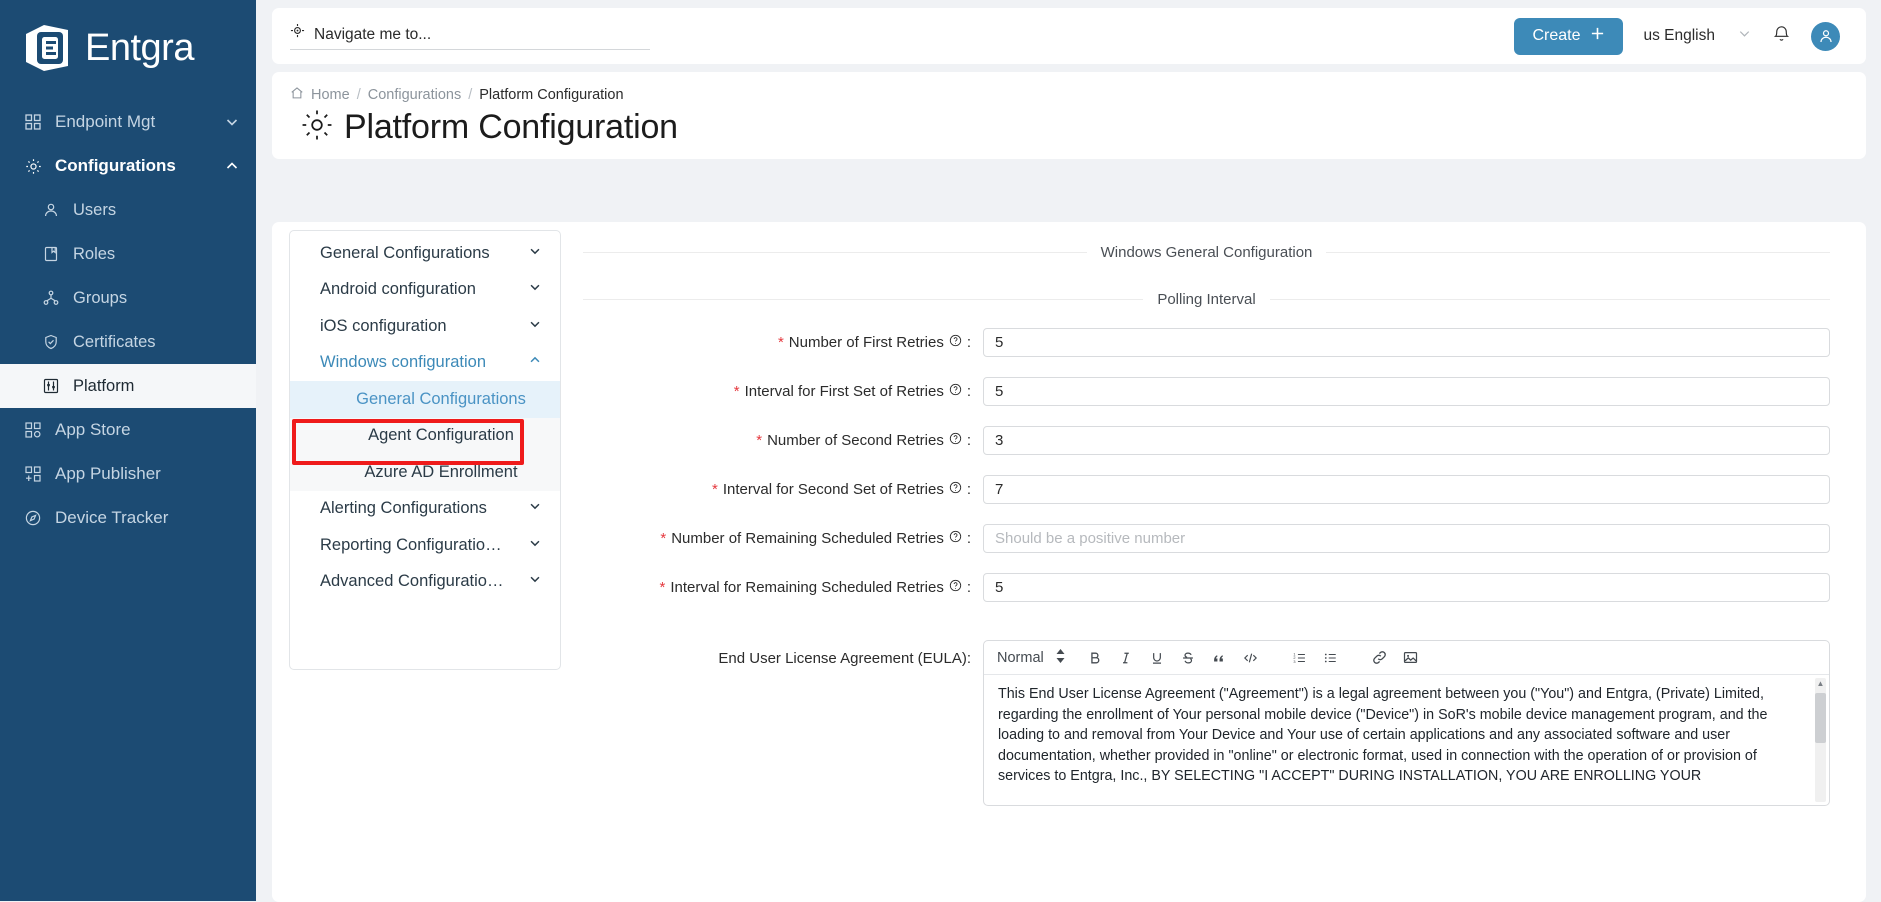  What do you see at coordinates (441, 471) in the screenshot?
I see `cfg-item-label: Azure AD Enrollment` at bounding box center [441, 471].